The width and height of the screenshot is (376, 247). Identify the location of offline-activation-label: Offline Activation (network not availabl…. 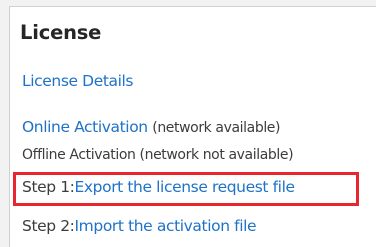
(158, 155).